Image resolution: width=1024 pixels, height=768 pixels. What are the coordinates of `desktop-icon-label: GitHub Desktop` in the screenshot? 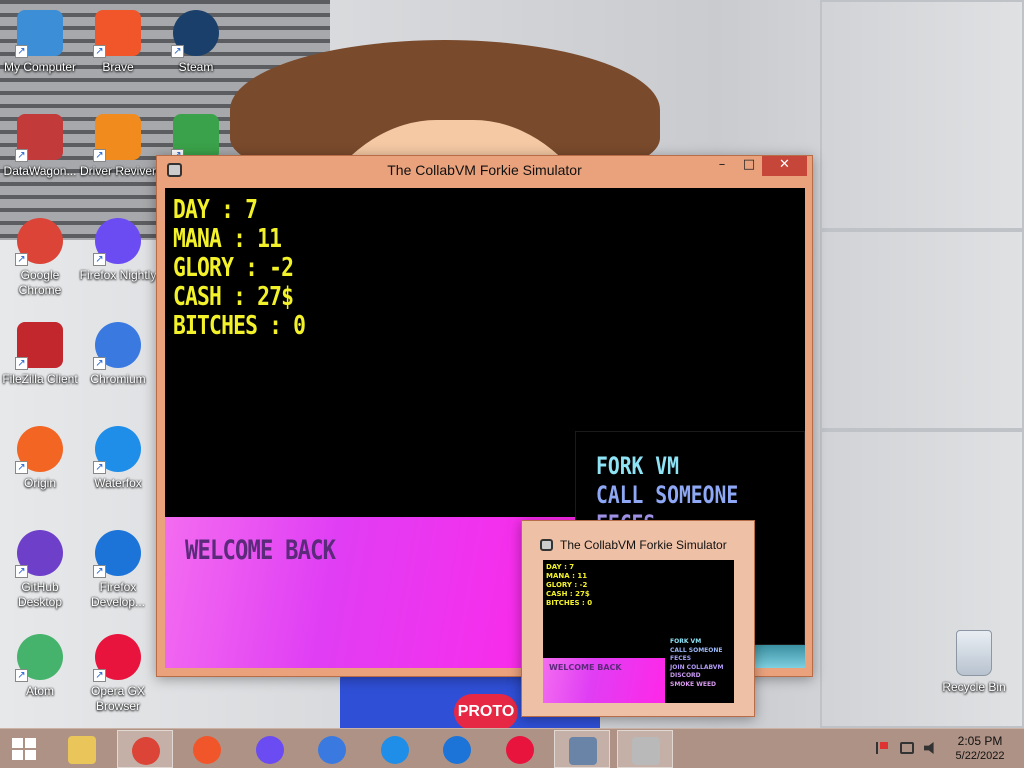 It's located at (40, 594).